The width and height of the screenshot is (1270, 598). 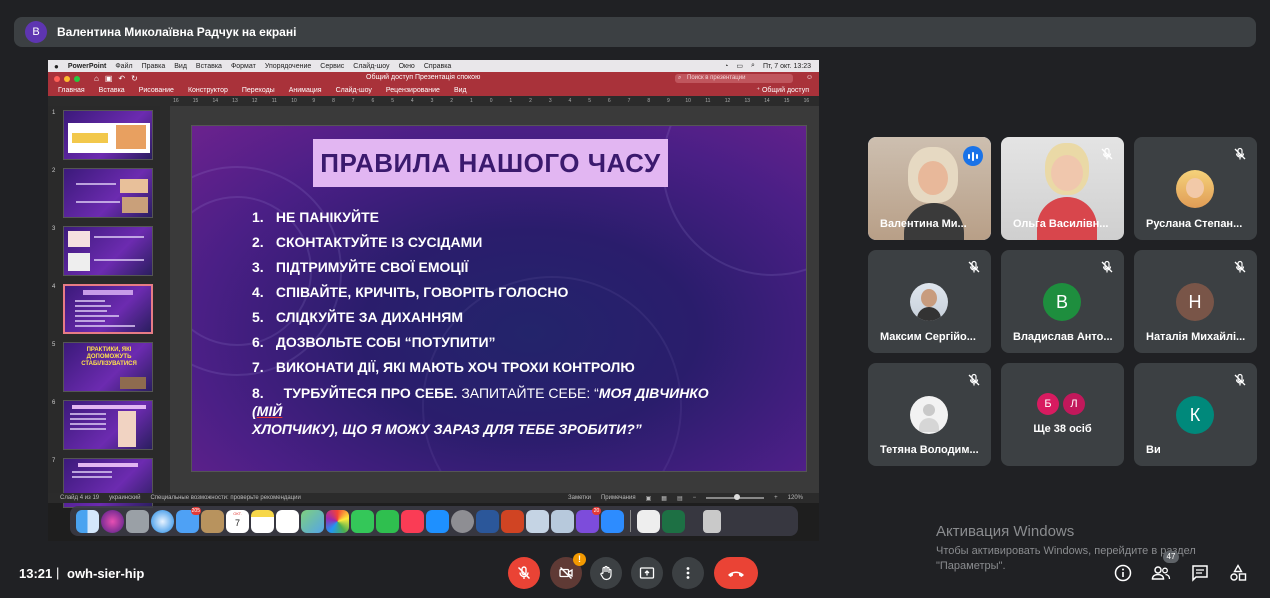 What do you see at coordinates (112, 90) in the screenshot?
I see `tab-insert: Вставка` at bounding box center [112, 90].